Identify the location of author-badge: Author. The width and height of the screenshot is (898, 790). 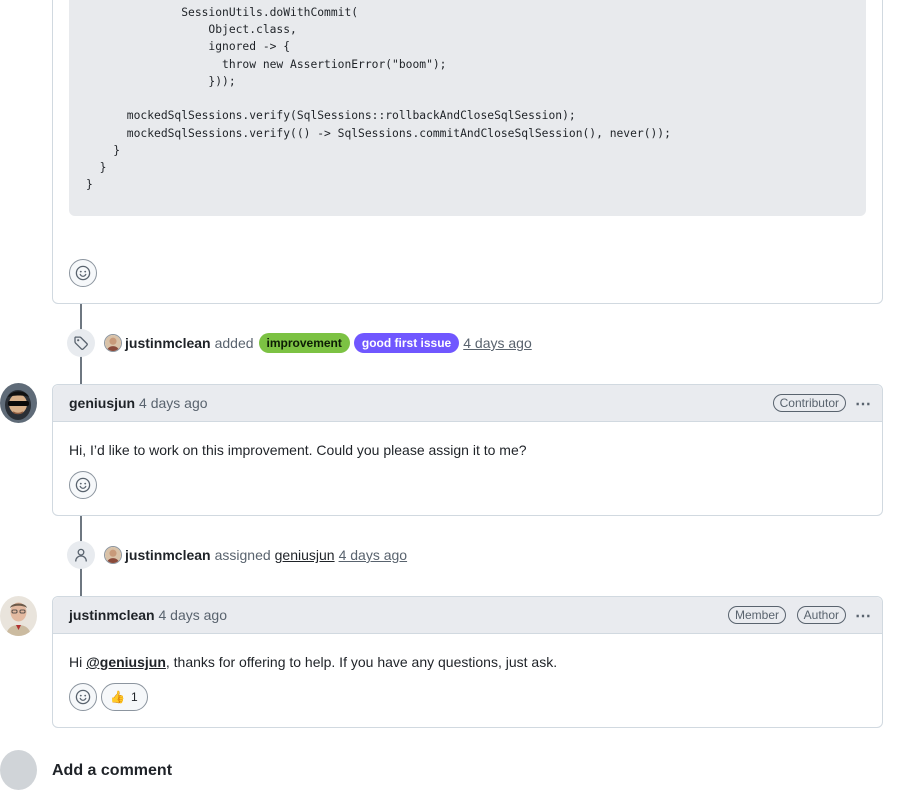
(821, 615).